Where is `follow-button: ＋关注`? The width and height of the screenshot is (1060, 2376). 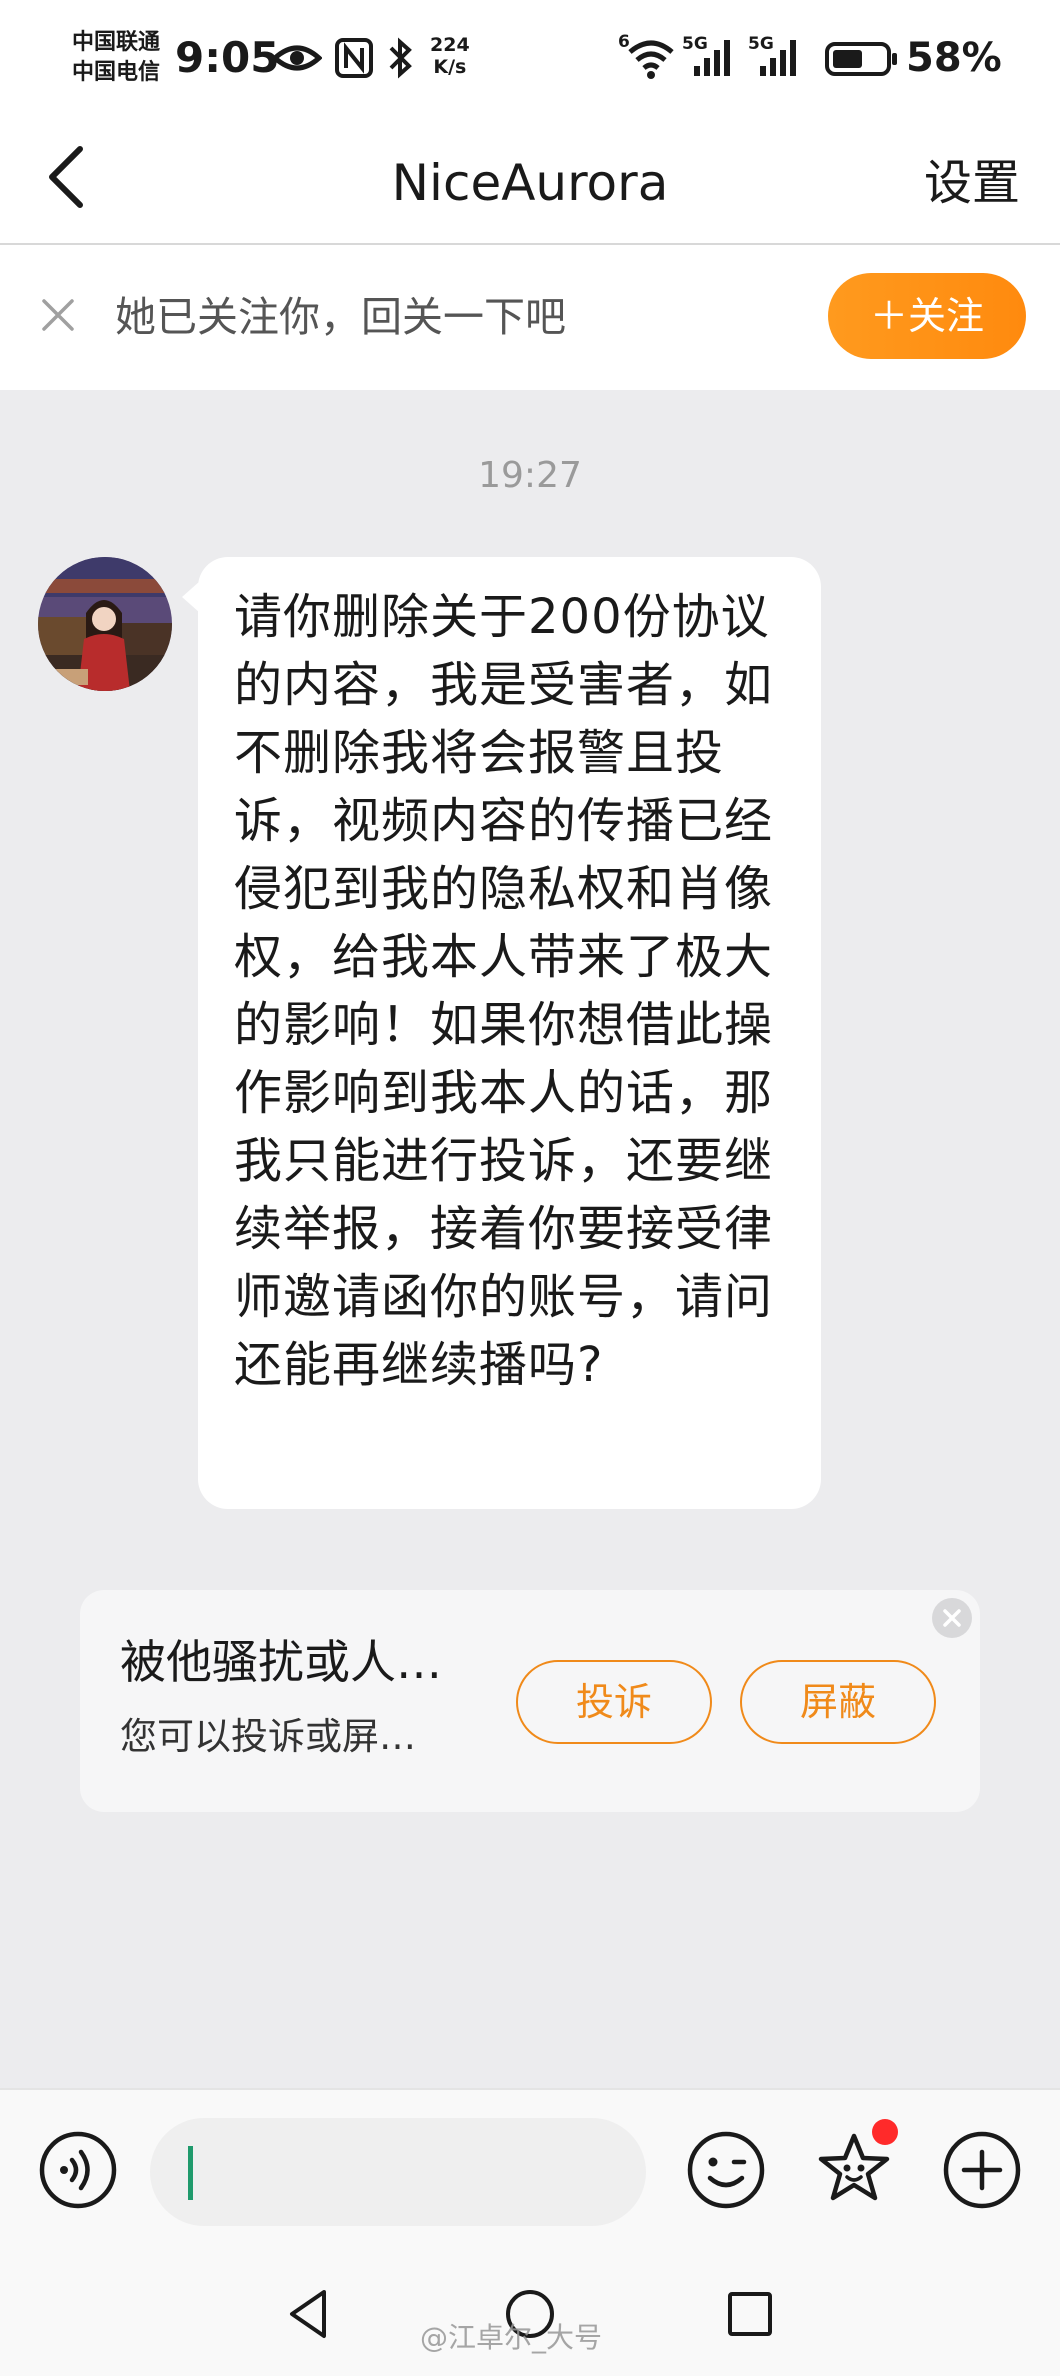 follow-button: ＋关注 is located at coordinates (927, 316).